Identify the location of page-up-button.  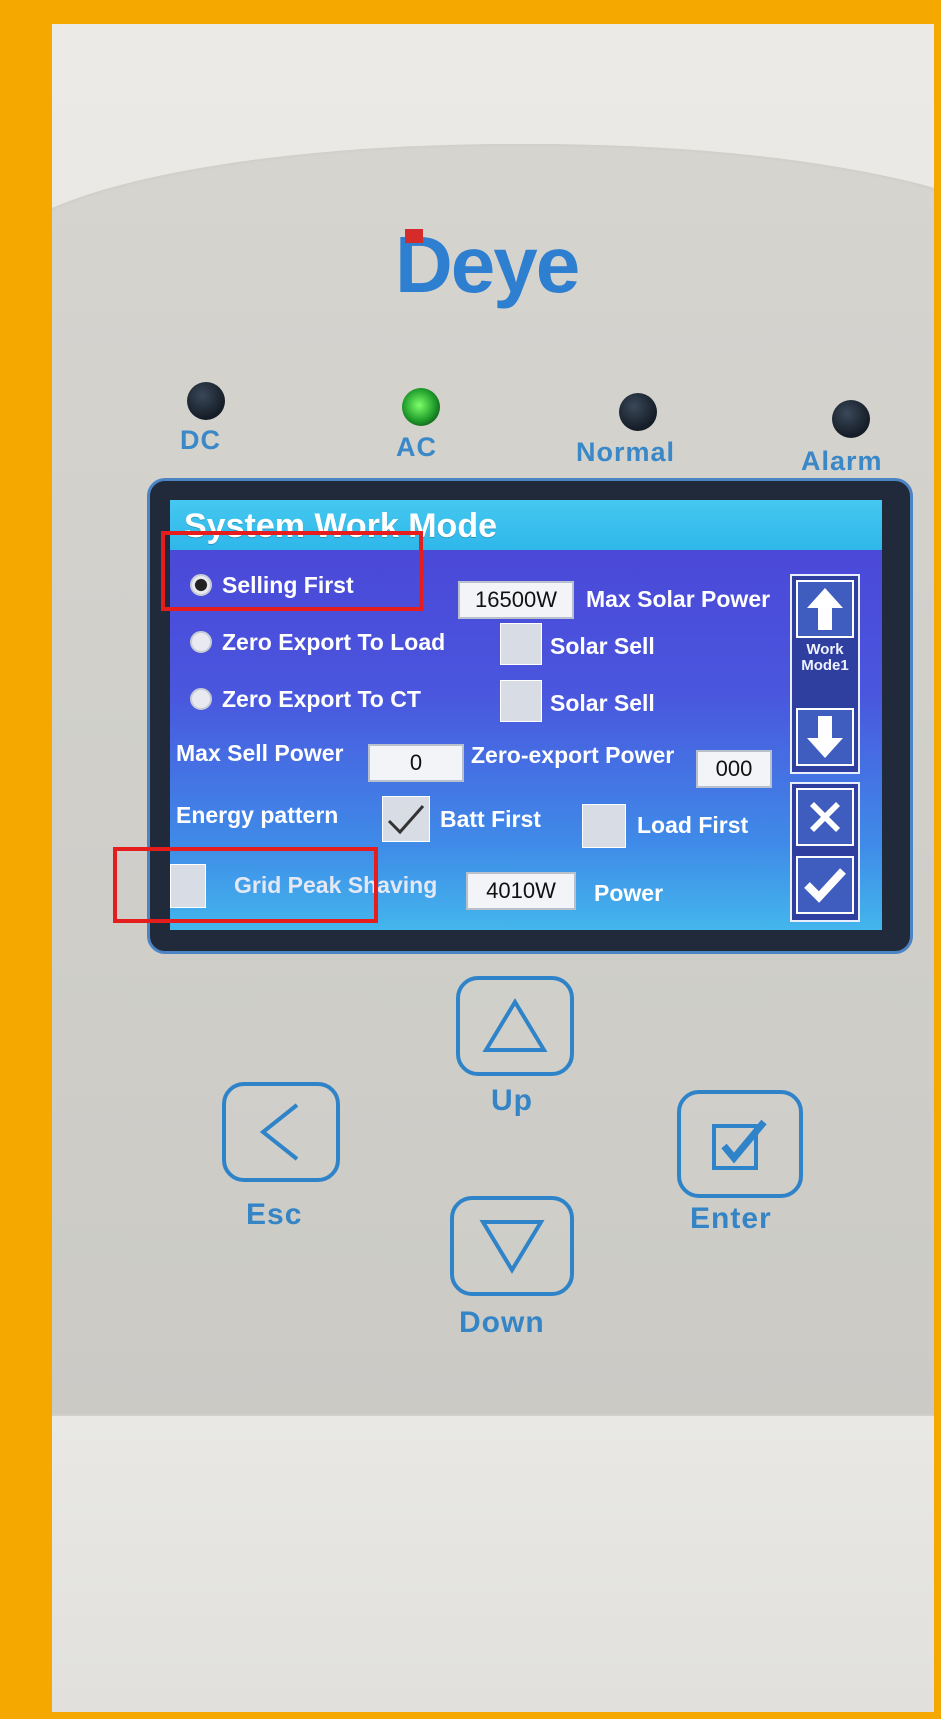
(825, 609).